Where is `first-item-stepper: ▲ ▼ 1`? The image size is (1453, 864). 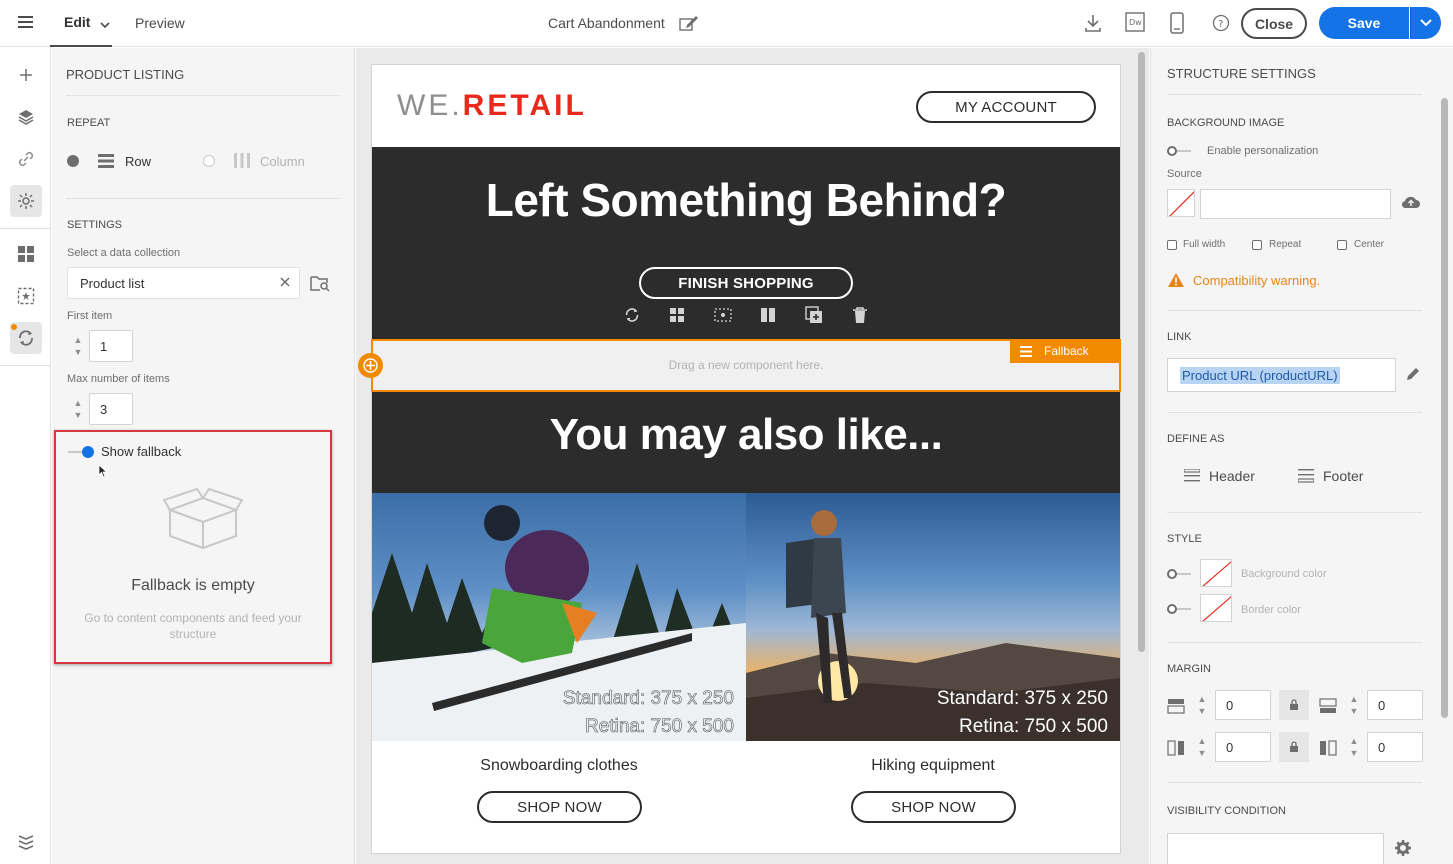 first-item-stepper: ▲ ▼ 1 is located at coordinates (102, 346).